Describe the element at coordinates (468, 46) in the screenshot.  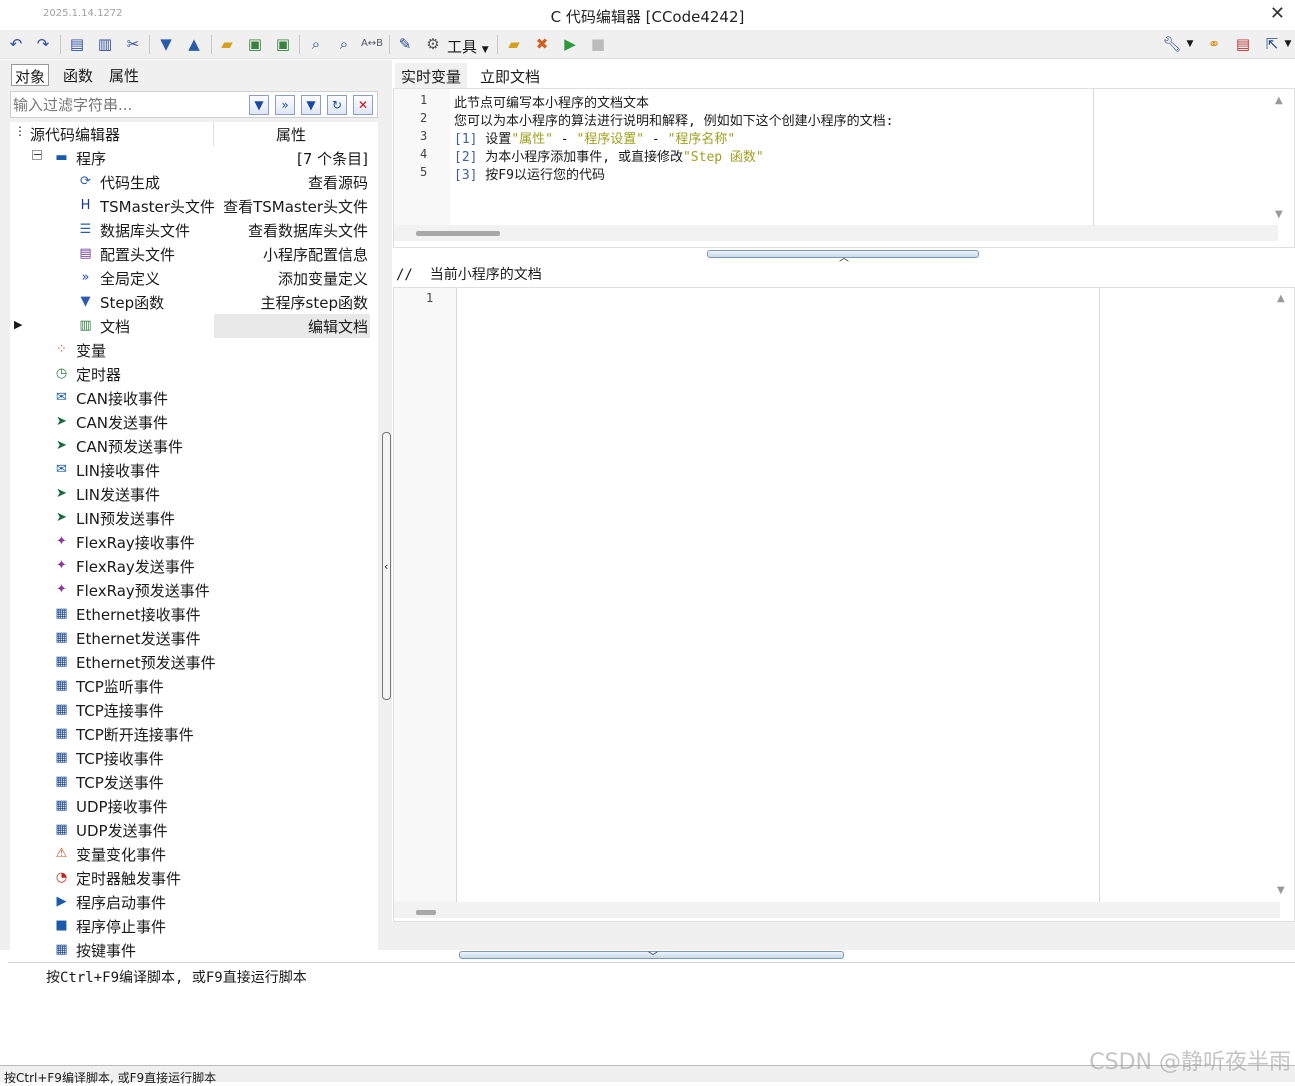
I see `tools-menu: 工具 ▼` at that location.